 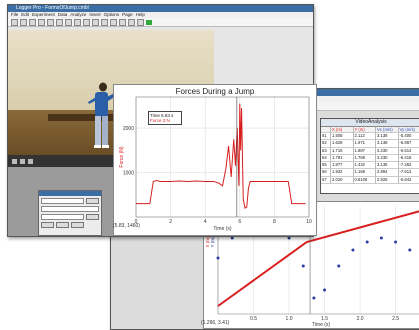 I want to click on step-back-button, so click(x=22, y=161).